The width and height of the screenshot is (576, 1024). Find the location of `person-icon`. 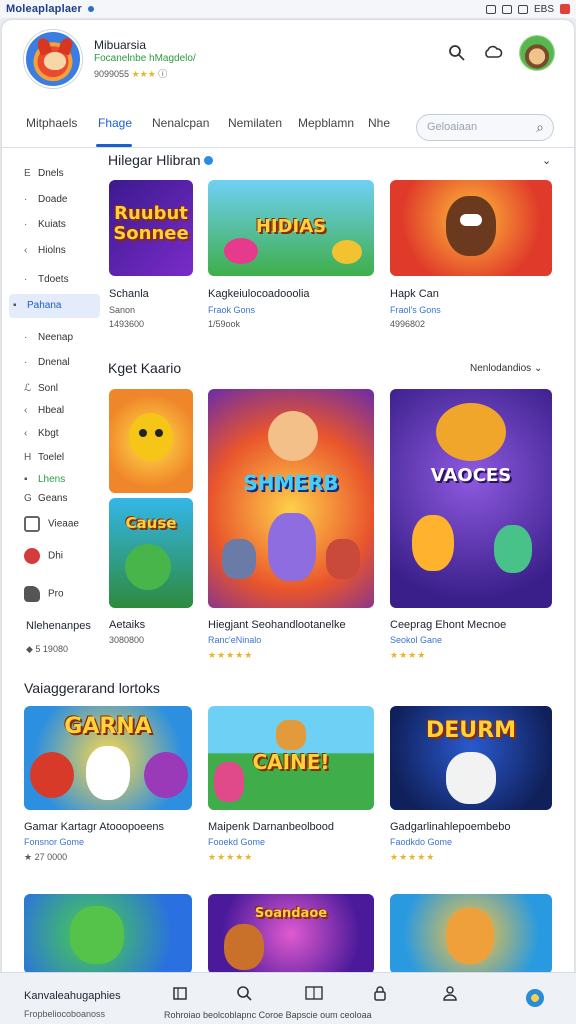

person-icon is located at coordinates (450, 995).